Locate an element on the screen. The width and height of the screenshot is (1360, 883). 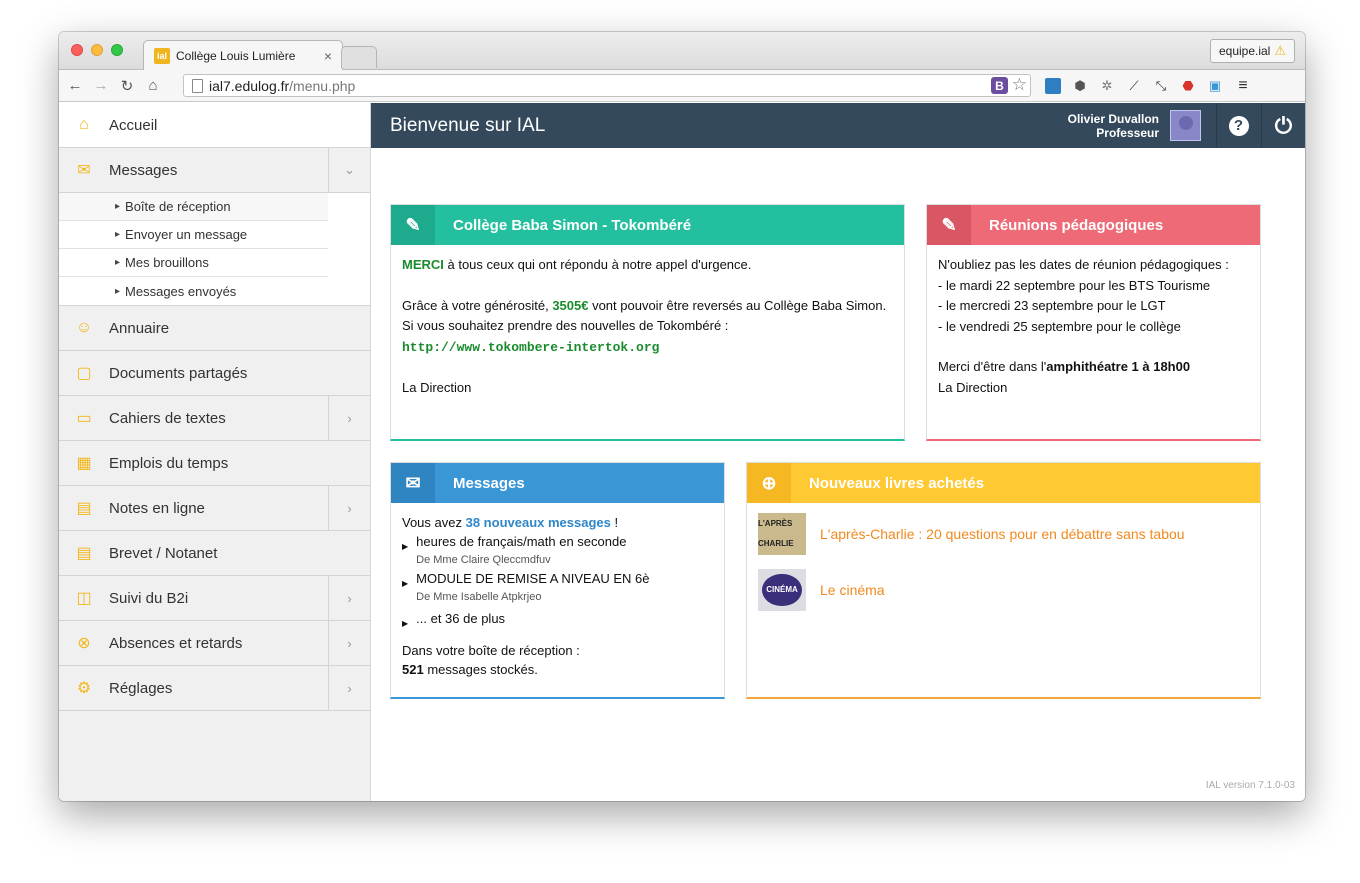
profile-button: equipe.ial ⚠ is located at coordinates (1252, 51).